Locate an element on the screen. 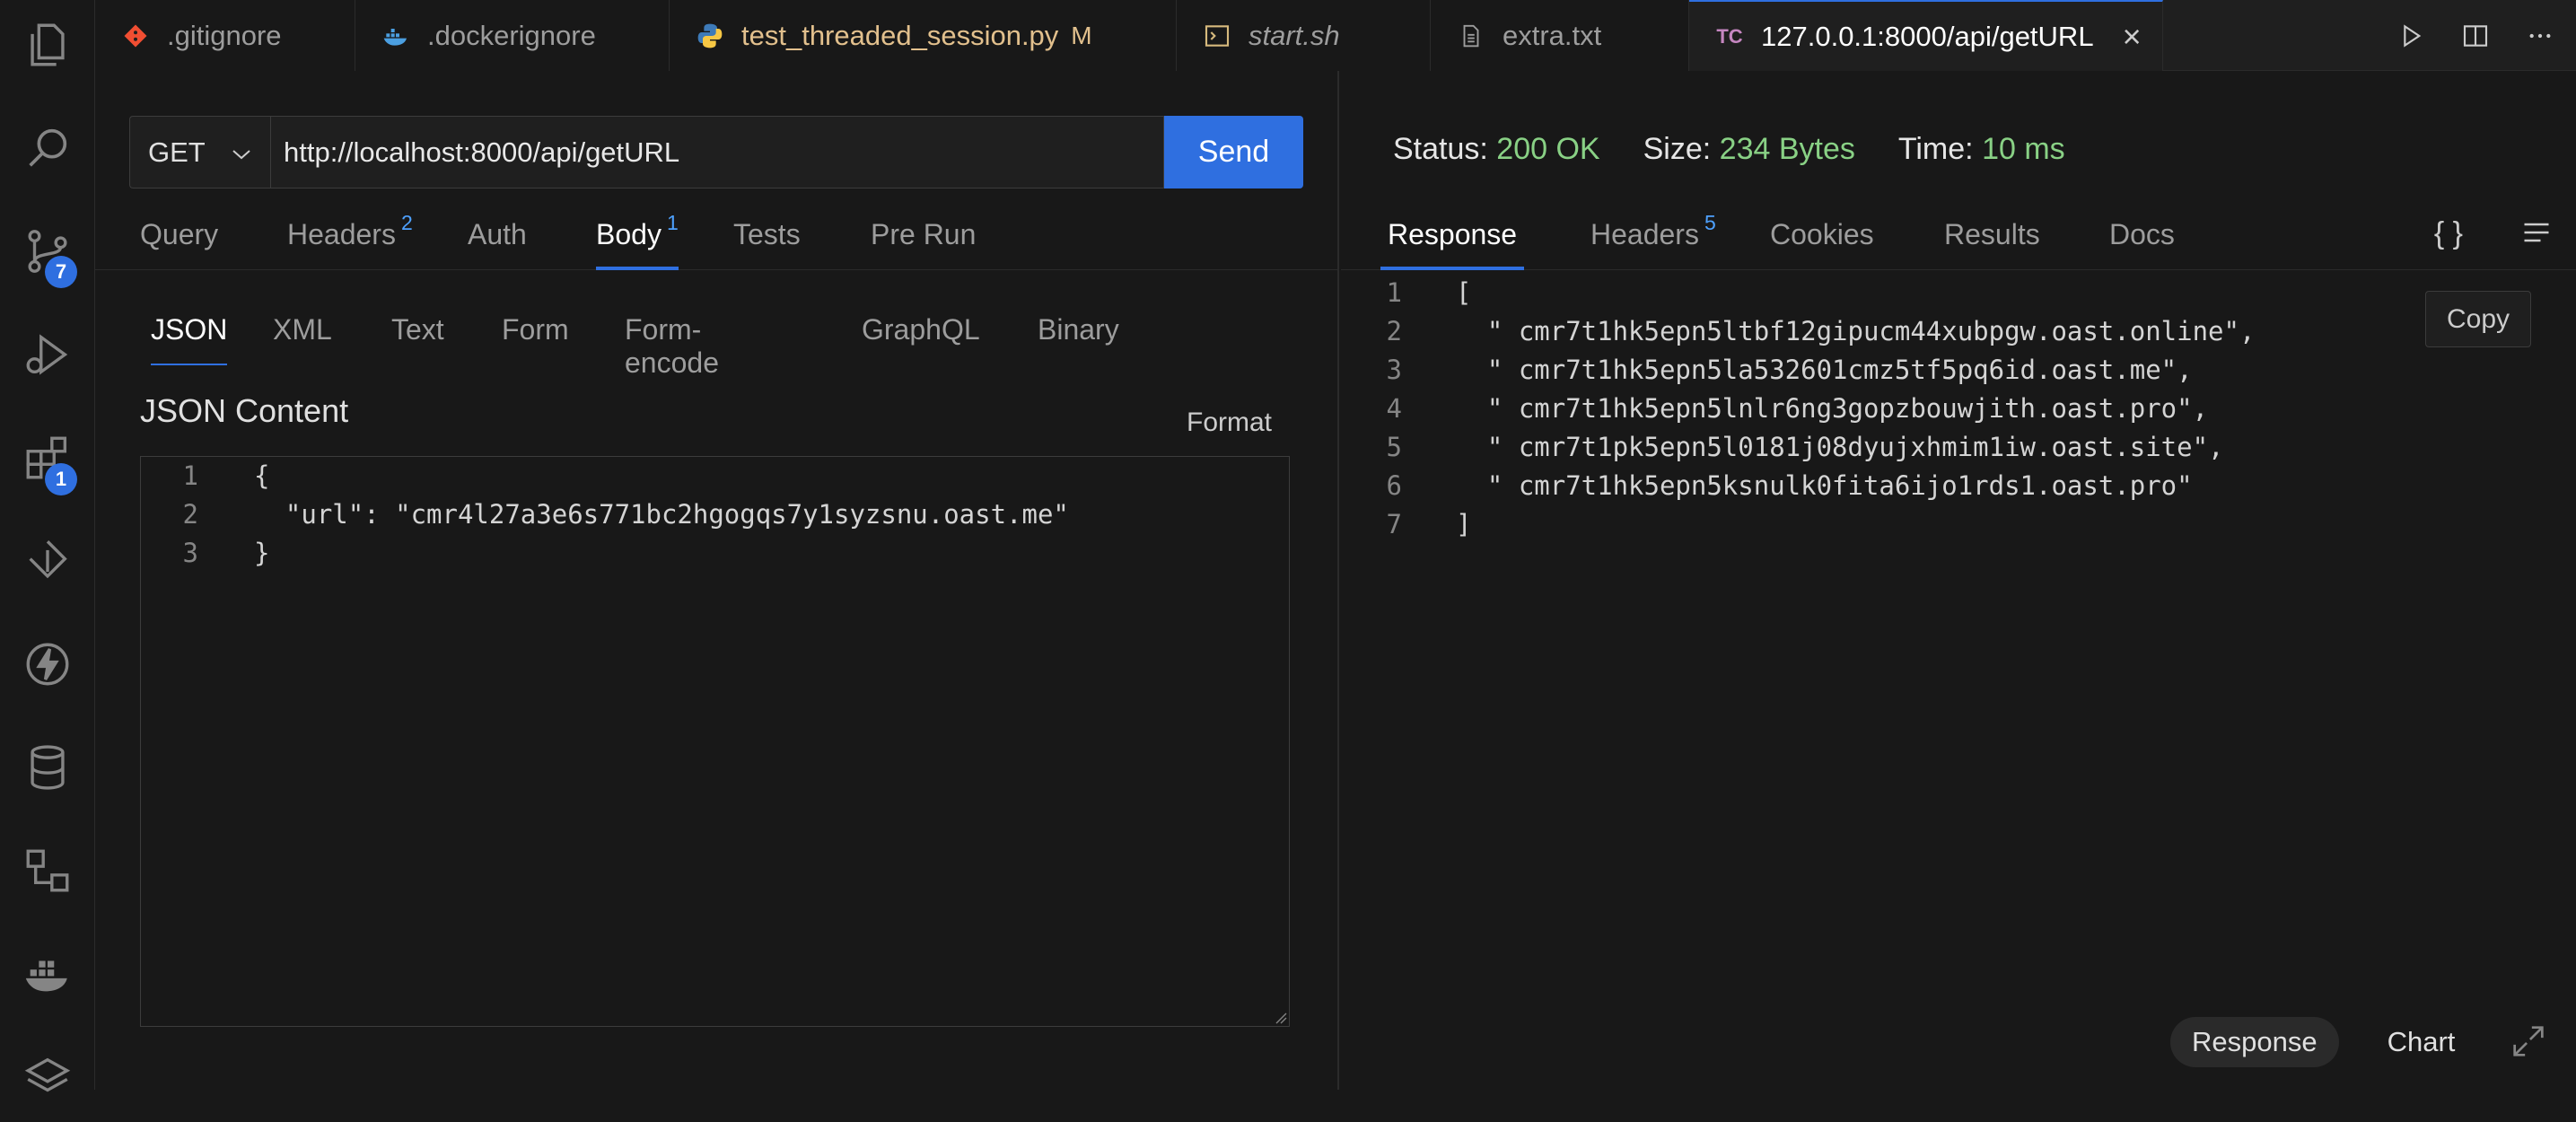 The height and width of the screenshot is (1122, 2576). tab-cookies: Cookies is located at coordinates (1822, 238).